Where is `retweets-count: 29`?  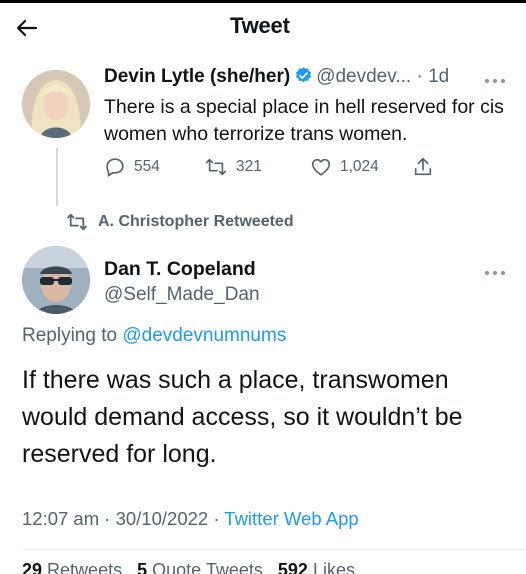 retweets-count: 29 is located at coordinates (32, 567).